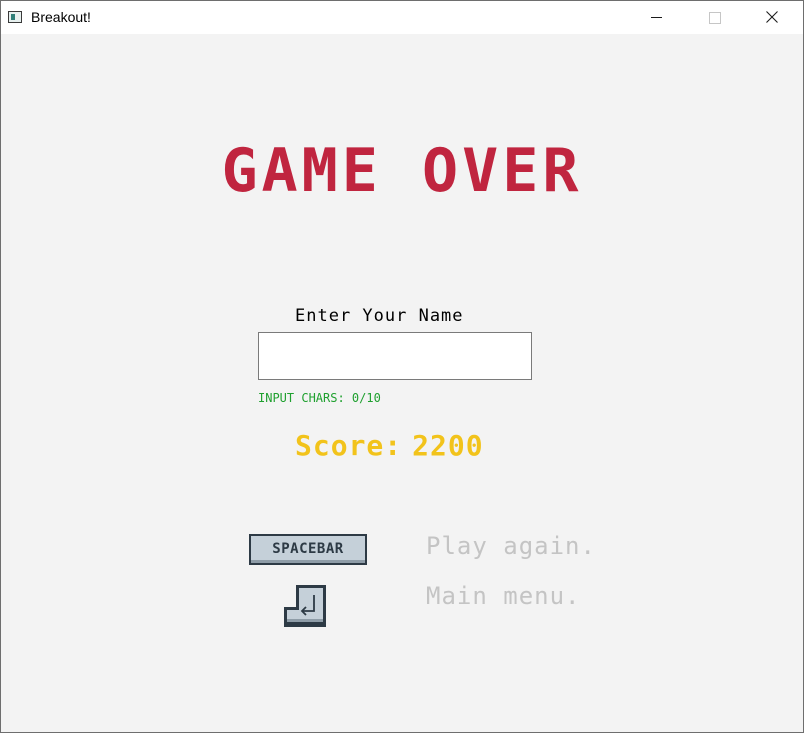  I want to click on maximize-icon, so click(715, 18).